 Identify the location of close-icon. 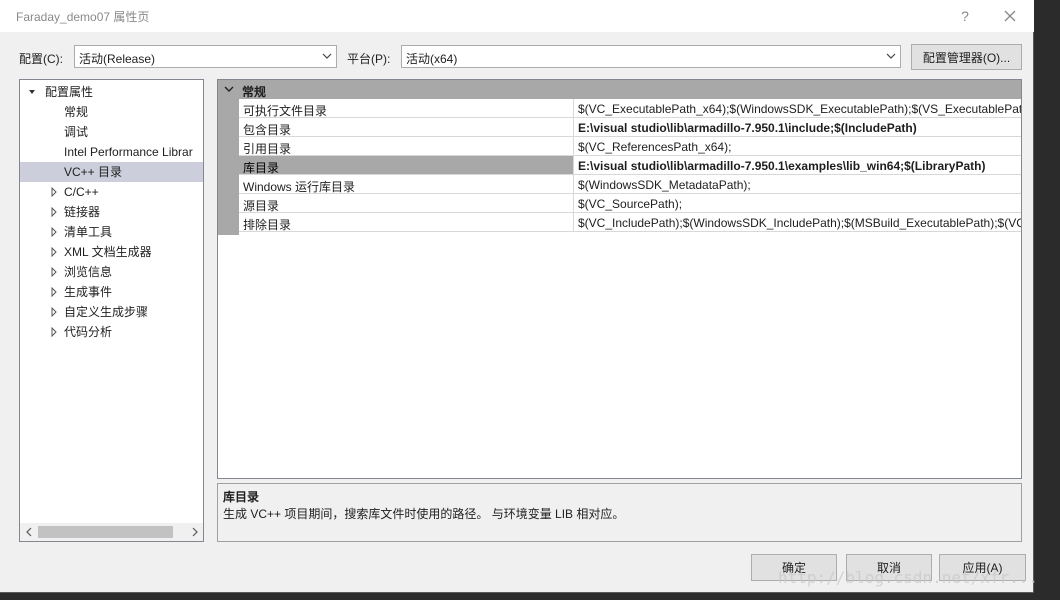
(1010, 16).